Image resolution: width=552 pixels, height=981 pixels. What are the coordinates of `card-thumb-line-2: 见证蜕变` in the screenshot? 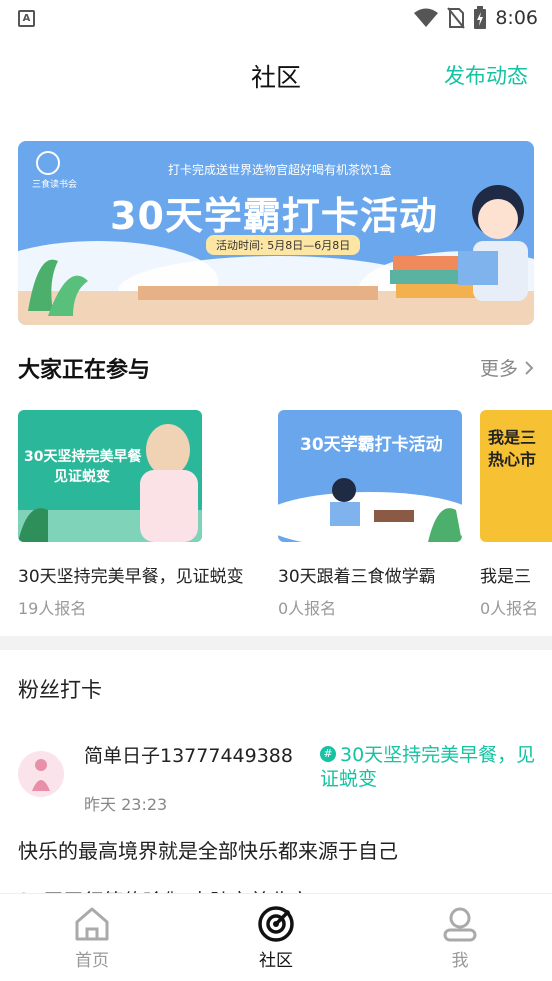 It's located at (82, 477).